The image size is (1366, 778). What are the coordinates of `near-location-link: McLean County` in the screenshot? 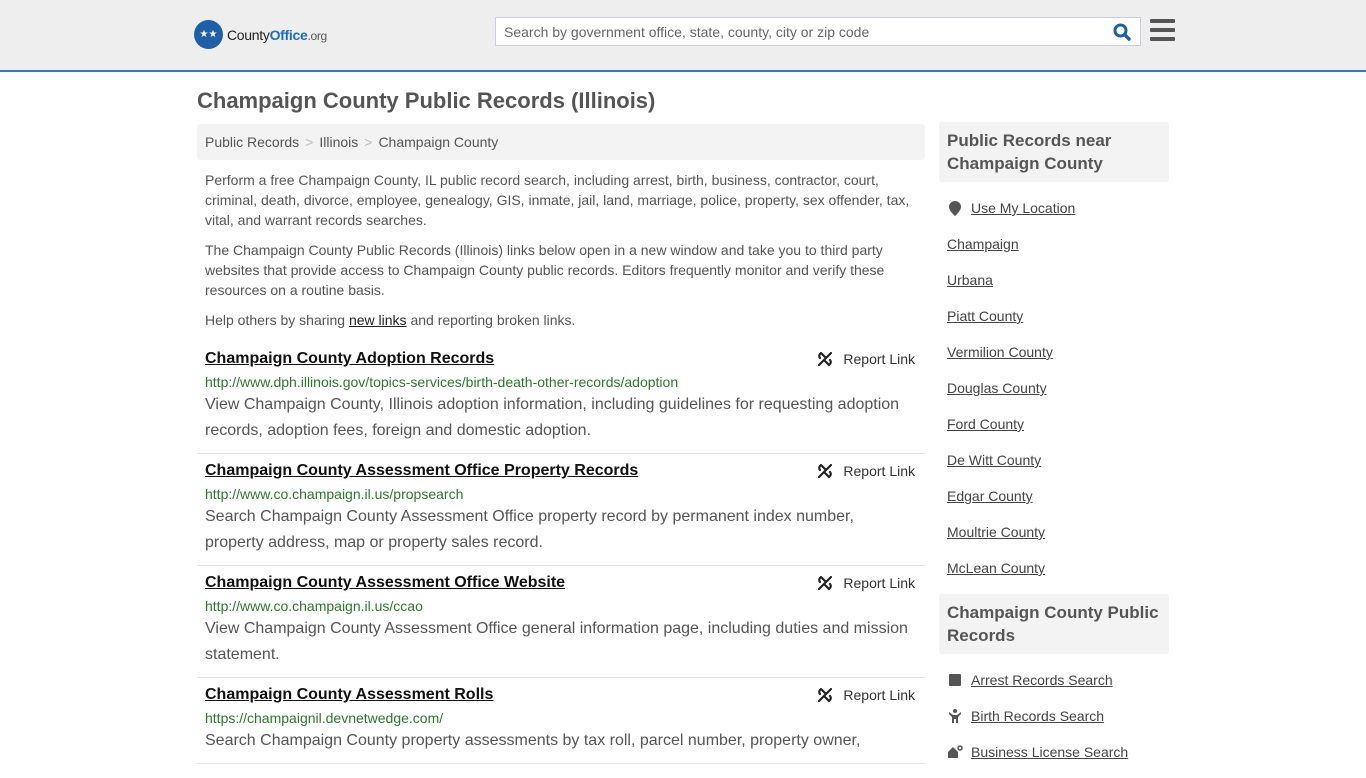 It's located at (996, 568).